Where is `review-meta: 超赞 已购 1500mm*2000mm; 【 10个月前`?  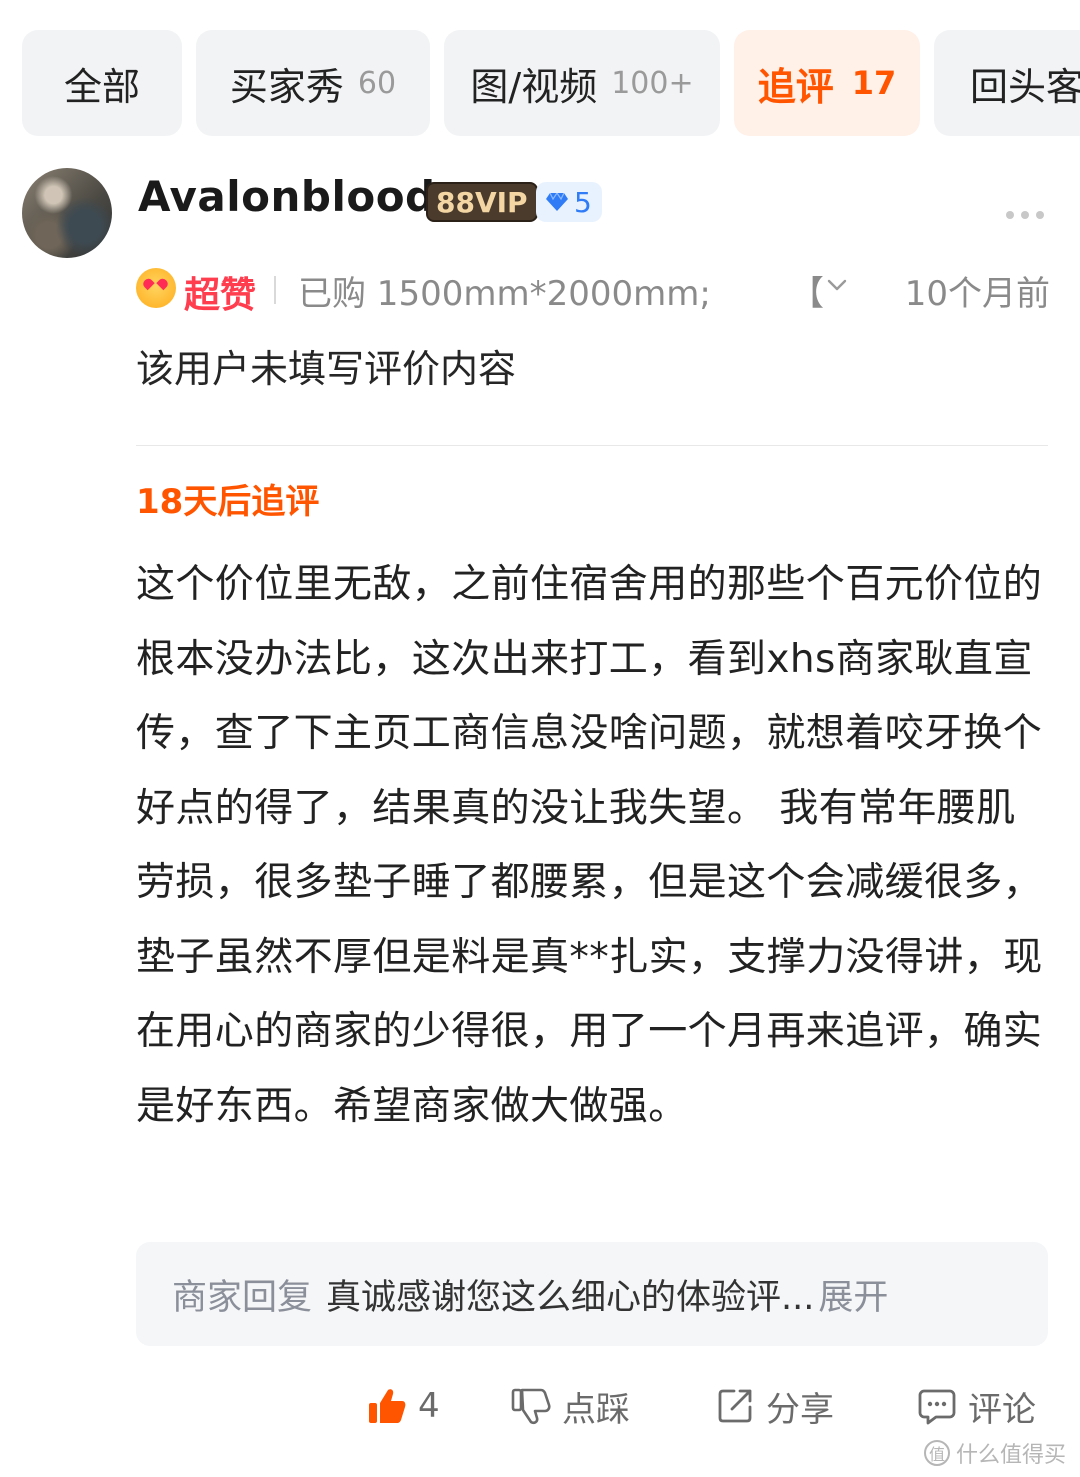
review-meta: 超赞 已购 1500mm*2000mm; 【 10个月前 is located at coordinates (593, 289).